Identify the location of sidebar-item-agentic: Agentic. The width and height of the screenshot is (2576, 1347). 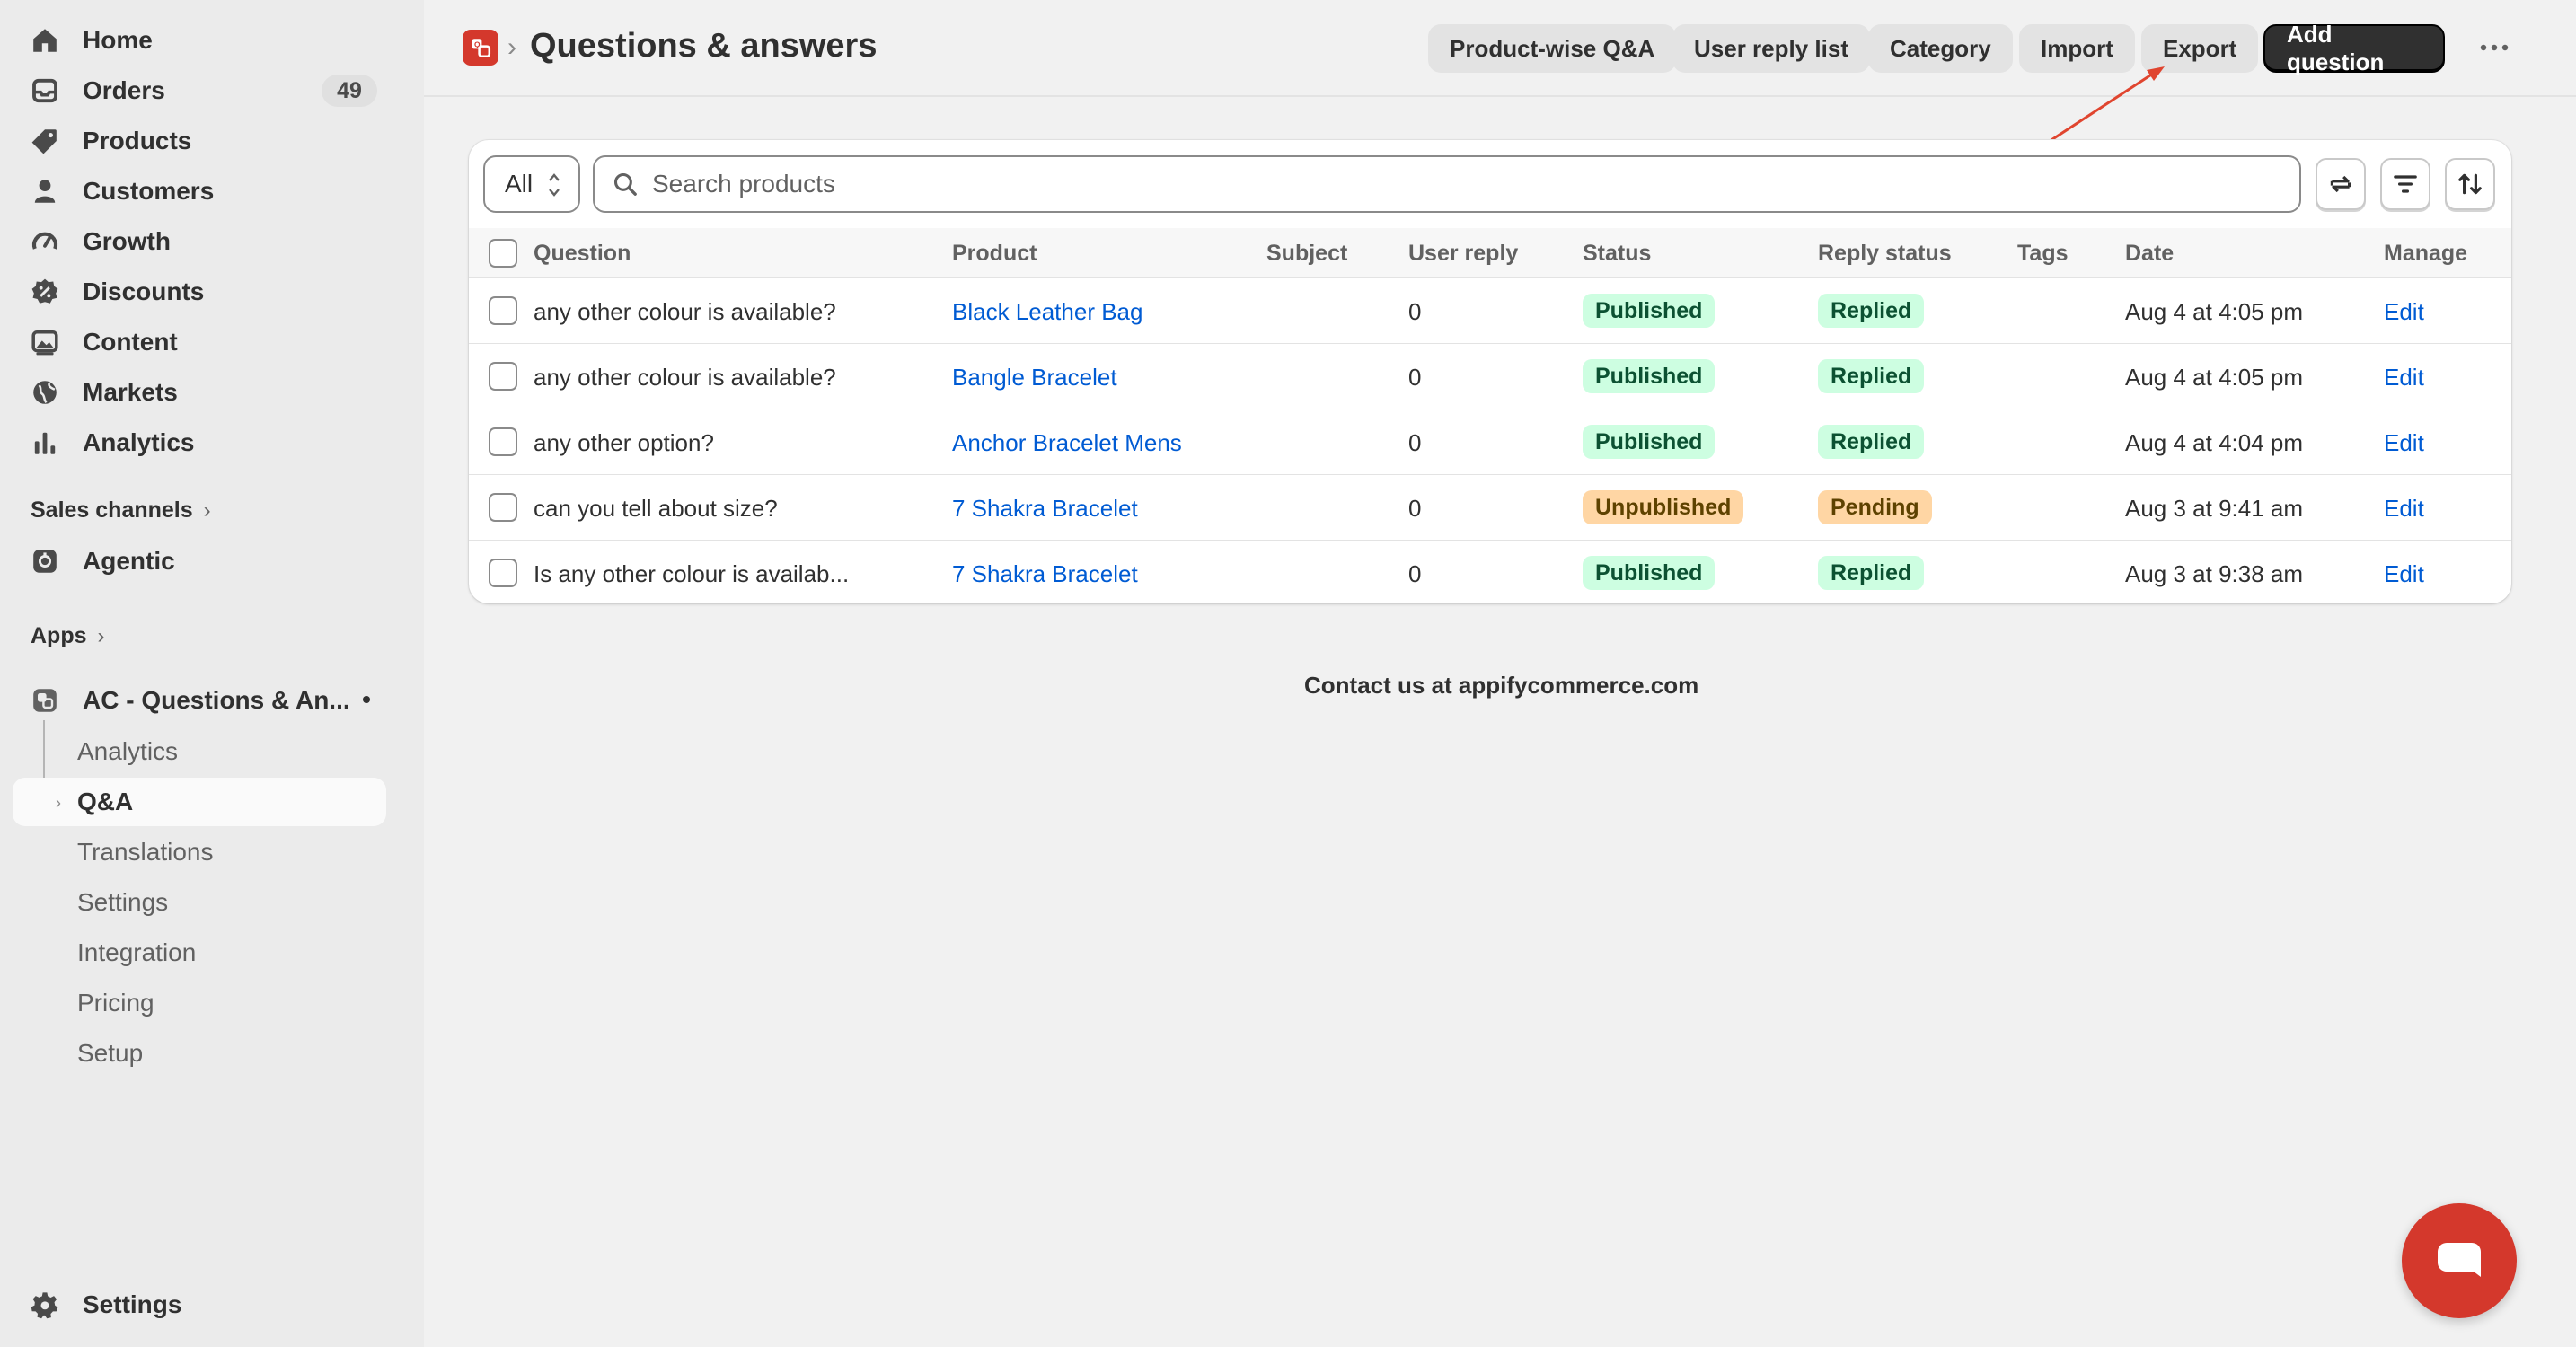
(199, 561).